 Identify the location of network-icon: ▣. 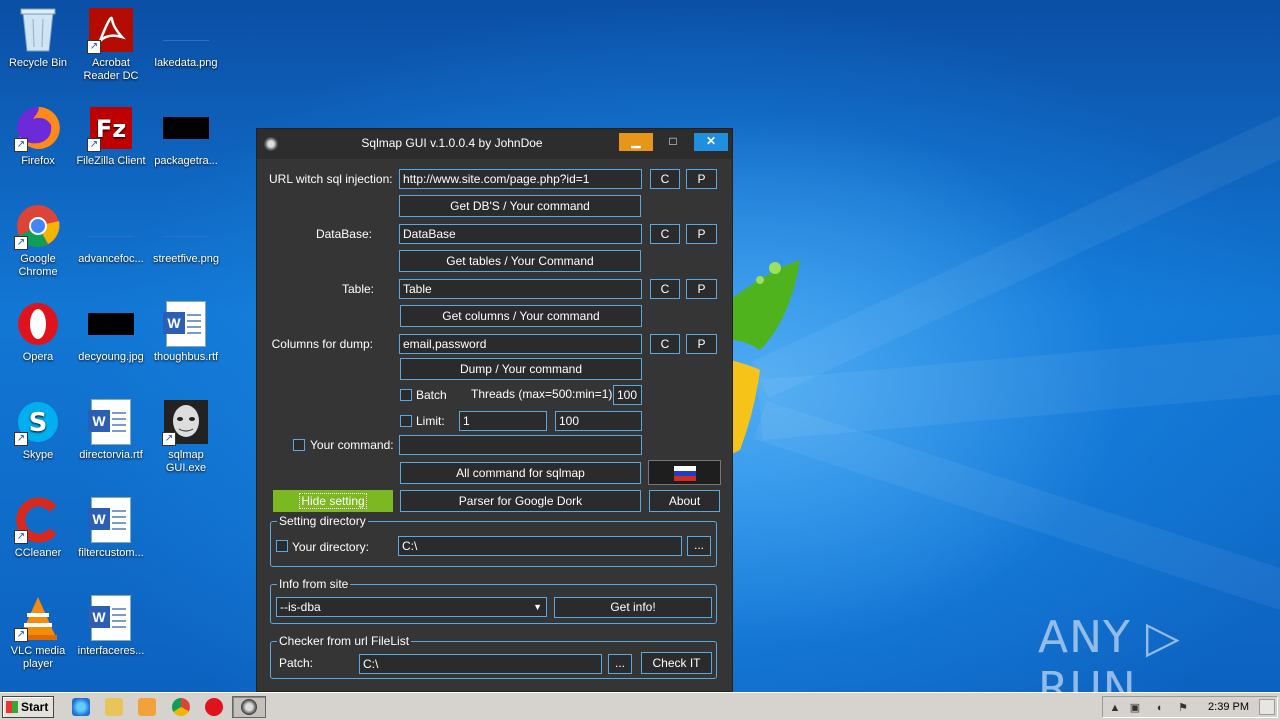
(1135, 708).